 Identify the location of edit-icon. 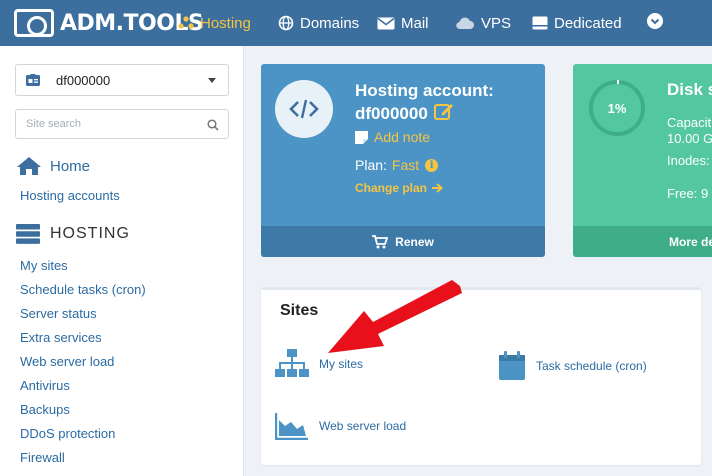
(443, 113).